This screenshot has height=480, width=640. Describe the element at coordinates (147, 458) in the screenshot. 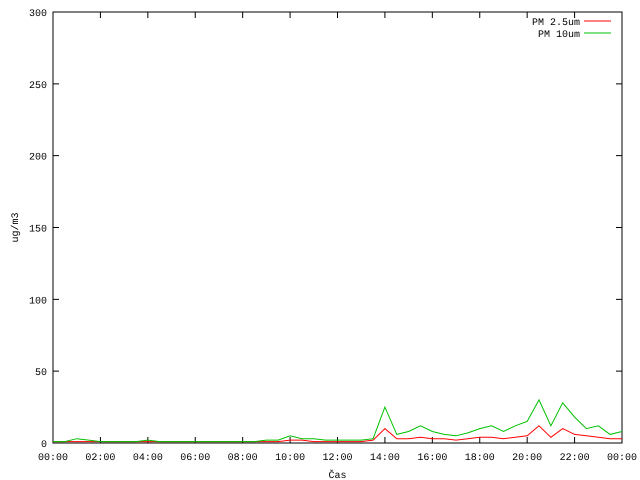

I see `x-tick-label: 04:00` at that location.